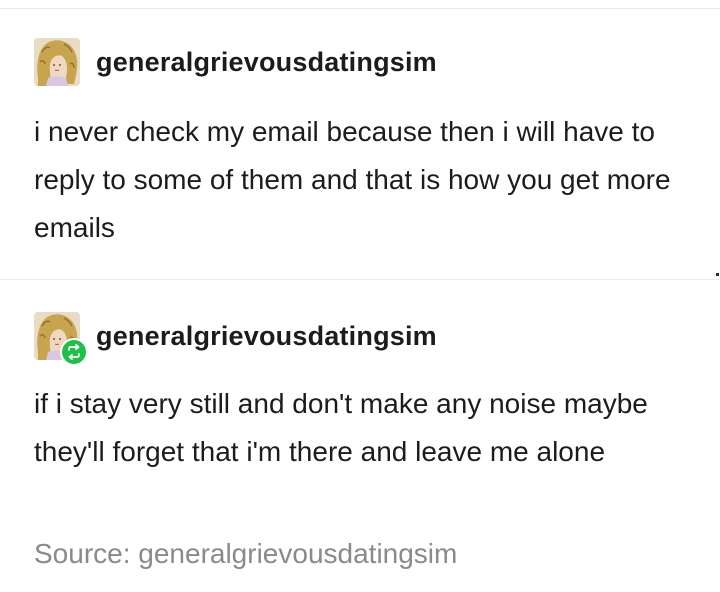 The height and width of the screenshot is (592, 720). I want to click on reblog-badge, so click(74, 352).